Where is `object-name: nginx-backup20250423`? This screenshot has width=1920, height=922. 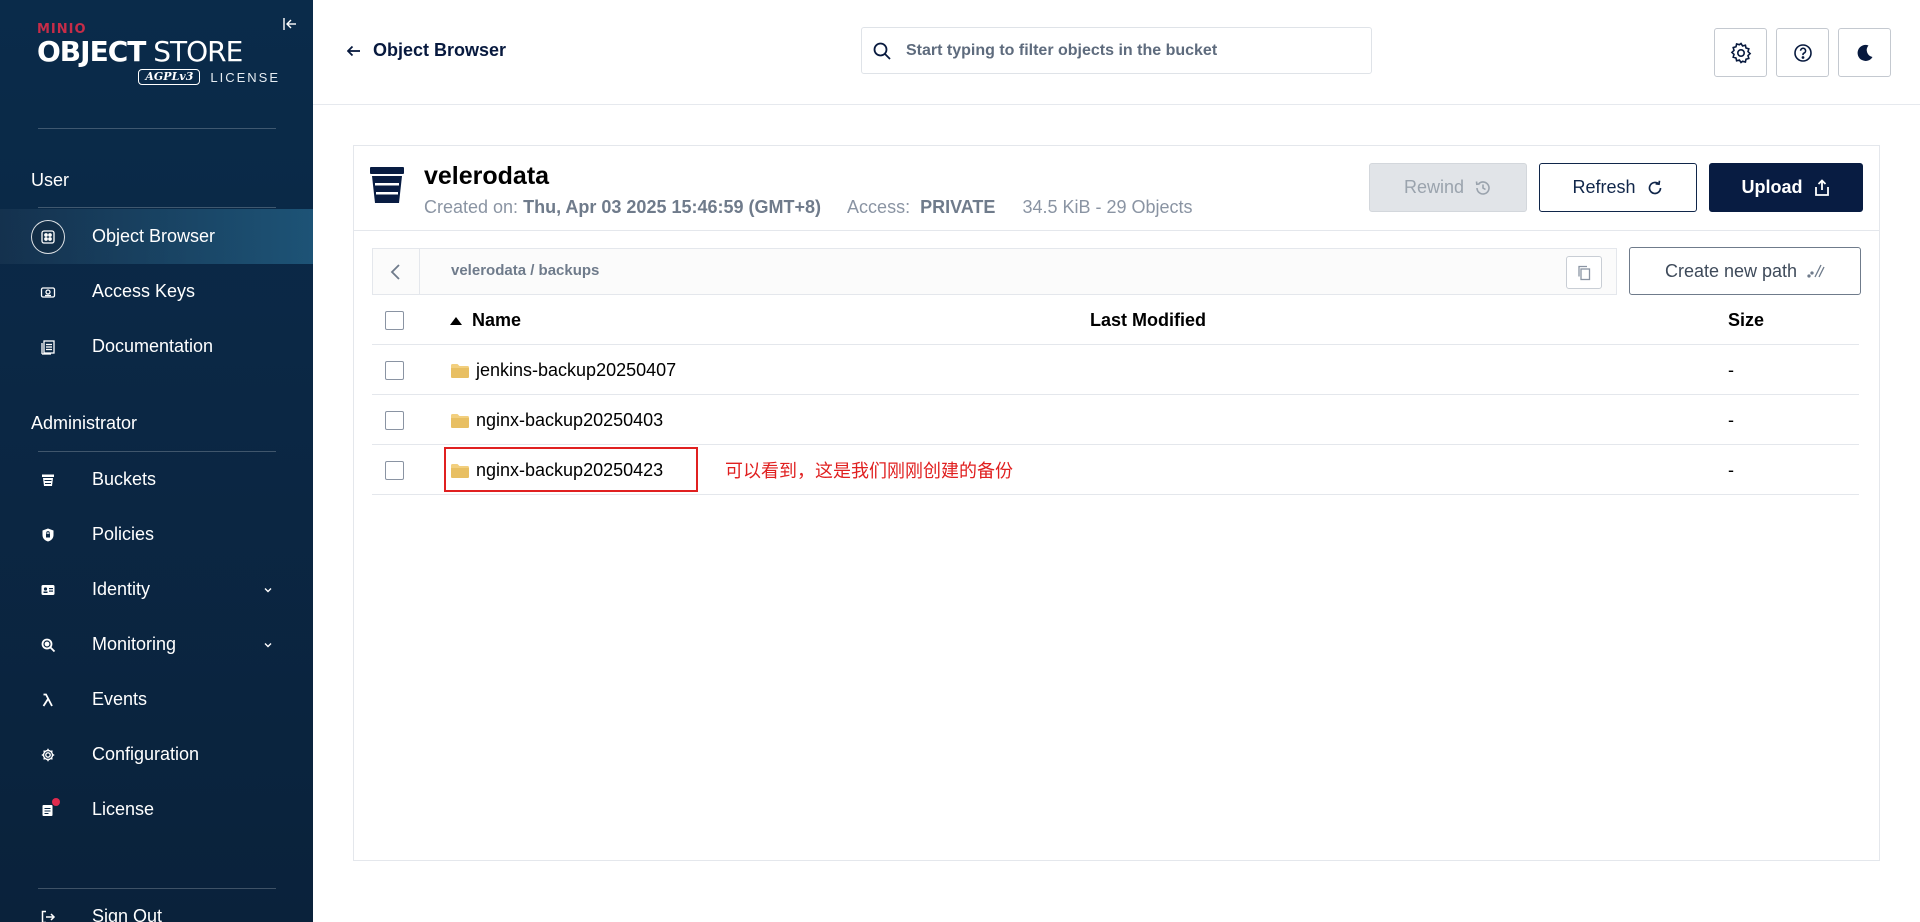
object-name: nginx-backup20250423 is located at coordinates (556, 470).